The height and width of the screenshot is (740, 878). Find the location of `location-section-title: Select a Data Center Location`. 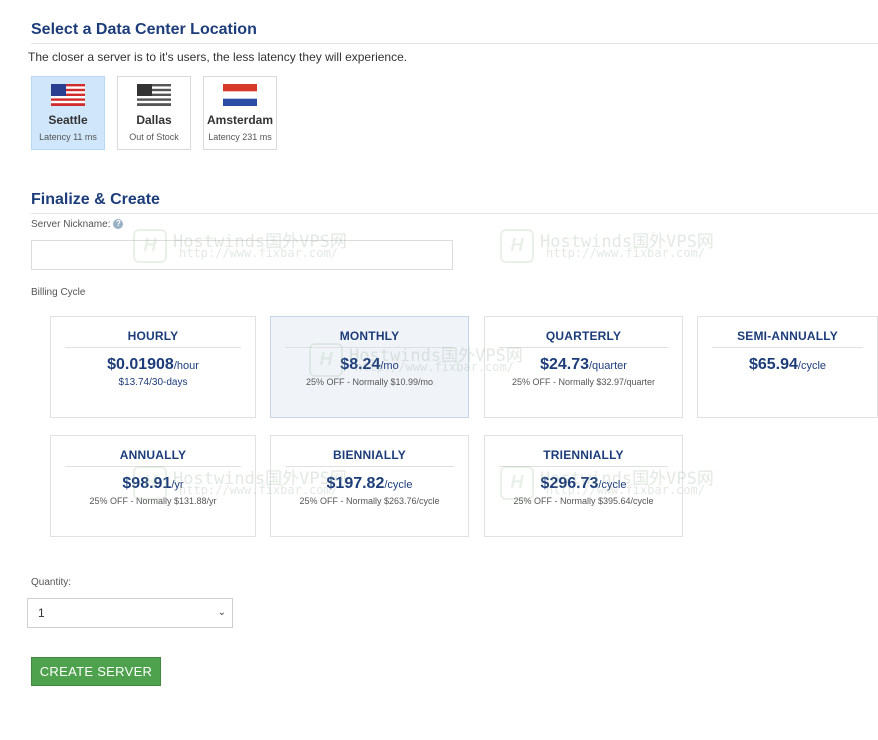

location-section-title: Select a Data Center Location is located at coordinates (144, 29).